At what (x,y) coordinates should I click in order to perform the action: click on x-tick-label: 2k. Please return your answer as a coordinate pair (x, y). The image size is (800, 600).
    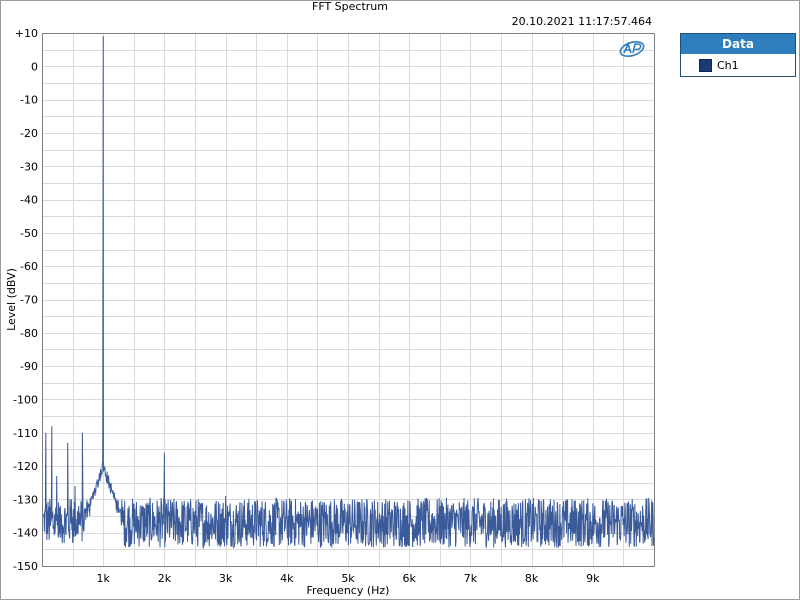
    Looking at the image, I should click on (165, 578).